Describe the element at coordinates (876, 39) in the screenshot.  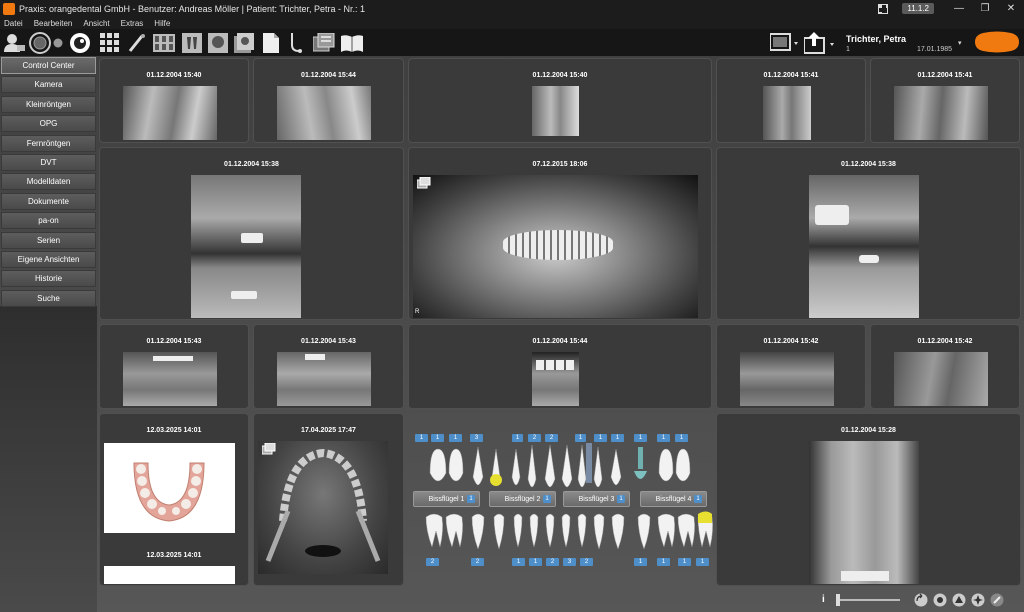
I see `patient-name: Trichter, Petra` at that location.